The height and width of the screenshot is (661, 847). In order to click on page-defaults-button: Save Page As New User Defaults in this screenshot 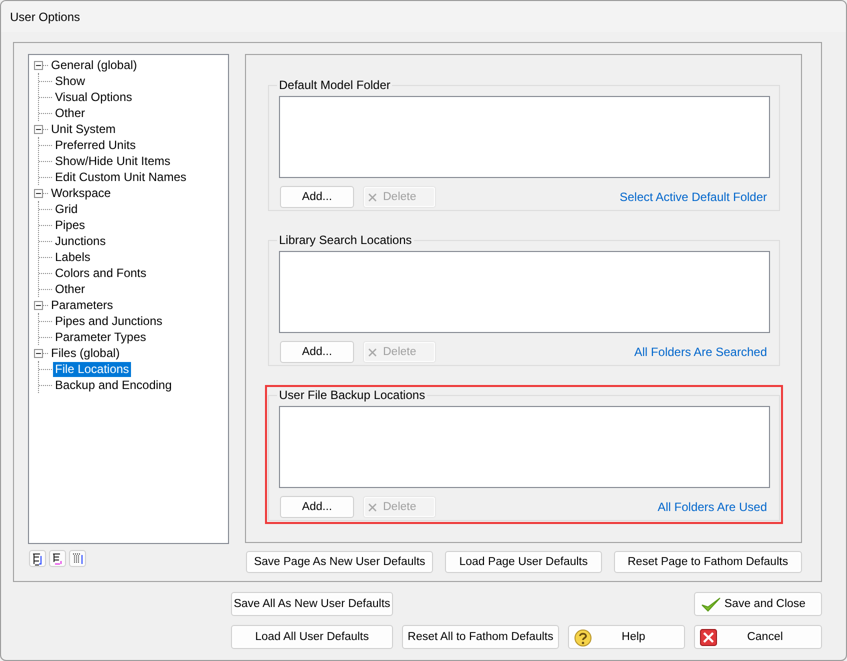, I will do `click(340, 562)`.